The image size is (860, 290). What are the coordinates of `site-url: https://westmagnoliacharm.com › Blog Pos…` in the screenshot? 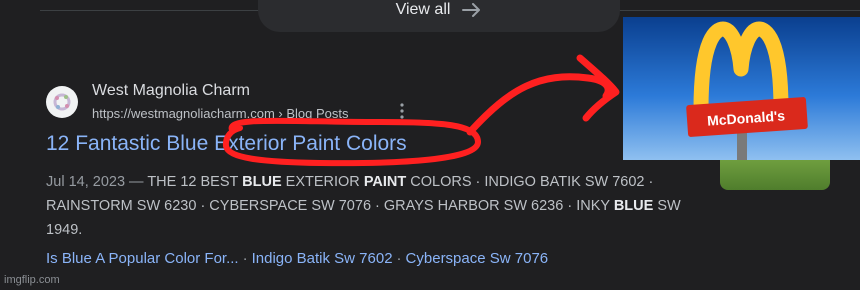 It's located at (220, 113).